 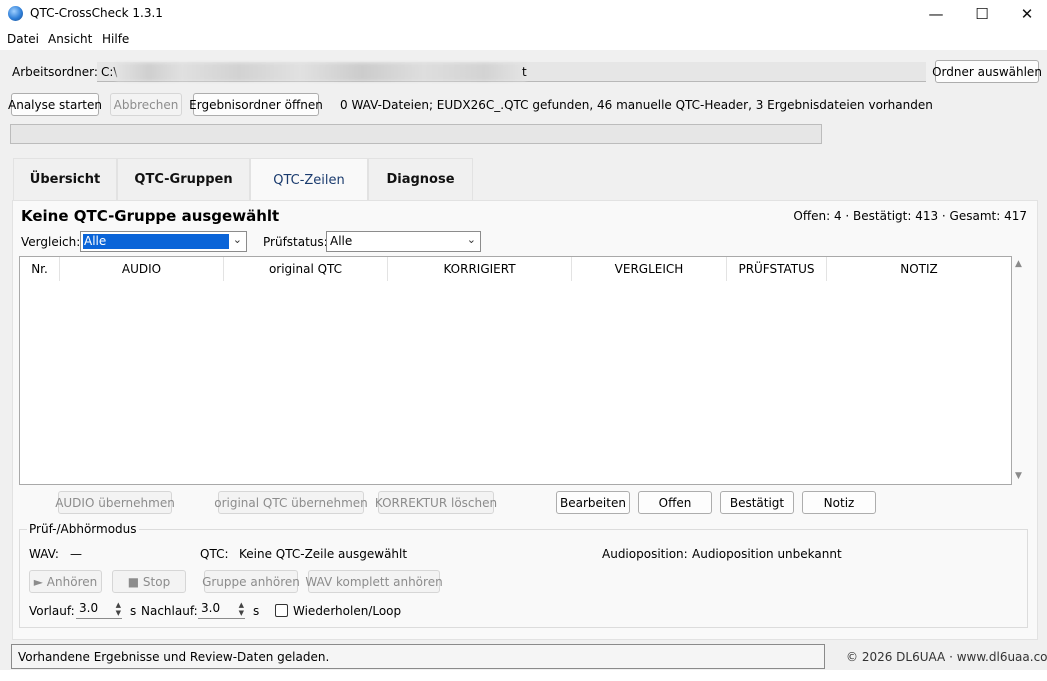 I want to click on take-audio-button: AUDIO übernehmen, so click(x=115, y=502).